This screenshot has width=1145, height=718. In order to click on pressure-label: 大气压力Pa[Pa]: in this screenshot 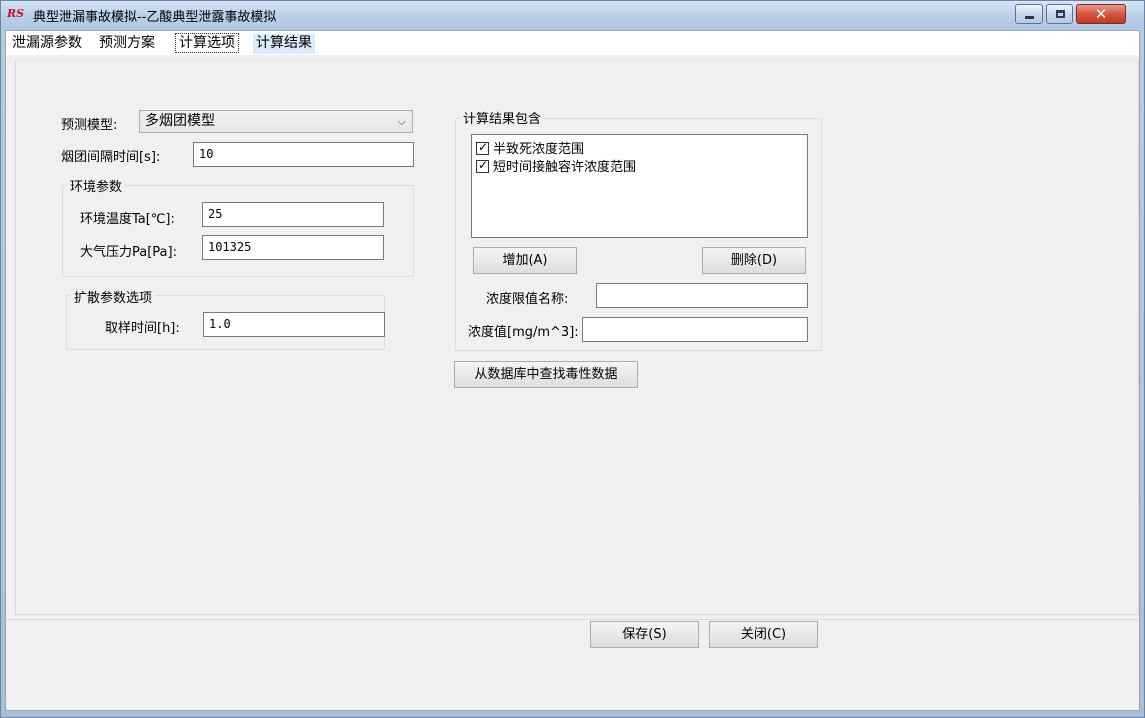, I will do `click(128, 252)`.